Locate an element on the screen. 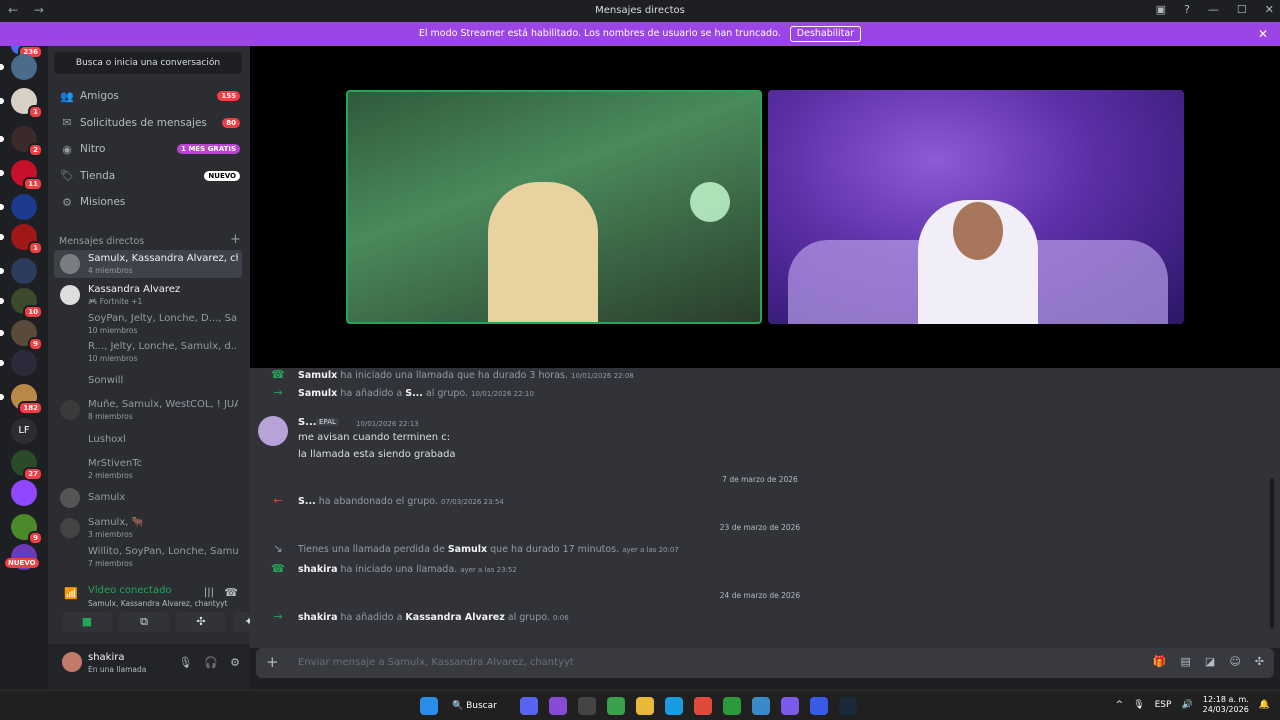 The image size is (1280, 720). sticker-icon: ◪ is located at coordinates (1210, 661).